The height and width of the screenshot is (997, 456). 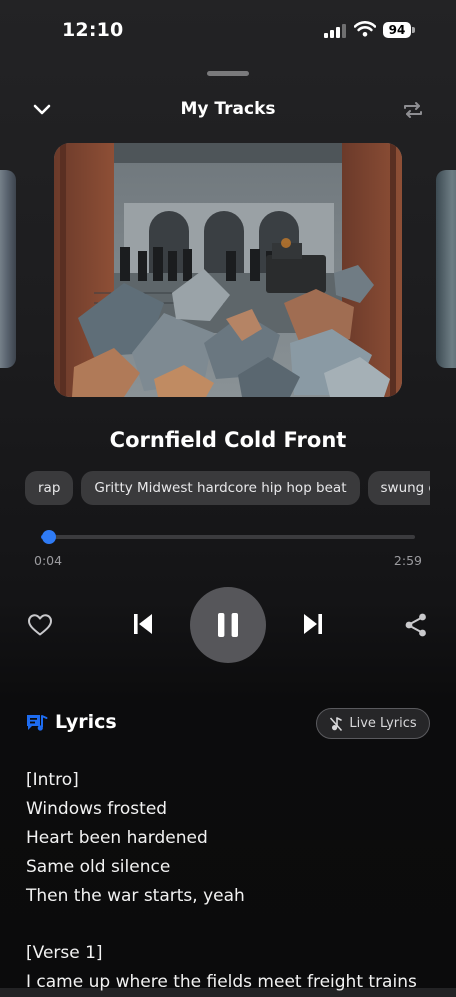 What do you see at coordinates (228, 73) in the screenshot?
I see `sheet-grabber` at bounding box center [228, 73].